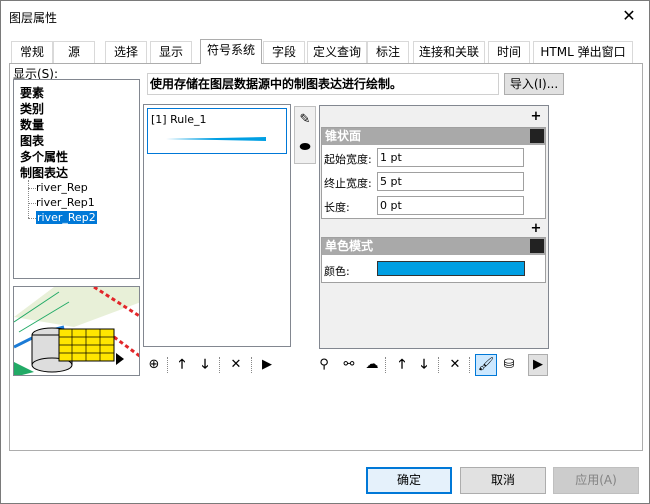 The image size is (650, 504). Describe the element at coordinates (305, 135) in the screenshot. I see `side-toolbar: ✎ ⬬` at that location.